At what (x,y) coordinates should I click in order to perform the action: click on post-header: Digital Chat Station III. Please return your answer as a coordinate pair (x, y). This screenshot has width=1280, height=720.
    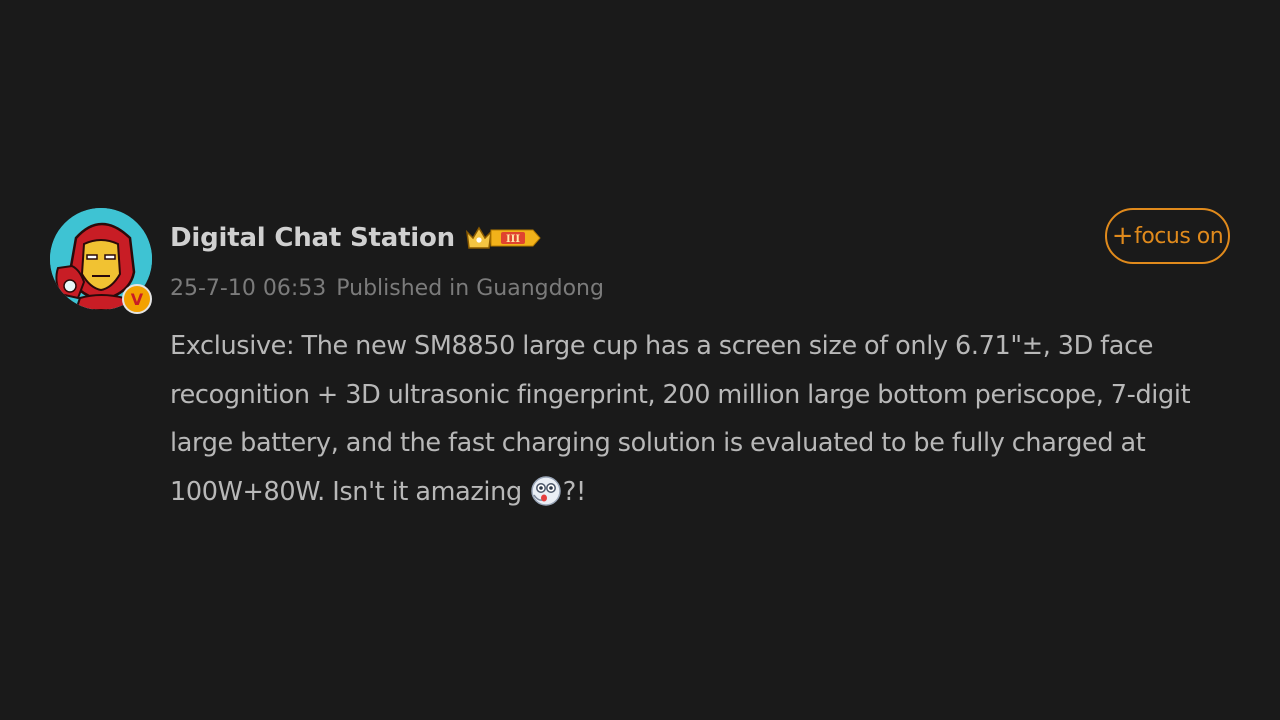
    Looking at the image, I should click on (355, 238).